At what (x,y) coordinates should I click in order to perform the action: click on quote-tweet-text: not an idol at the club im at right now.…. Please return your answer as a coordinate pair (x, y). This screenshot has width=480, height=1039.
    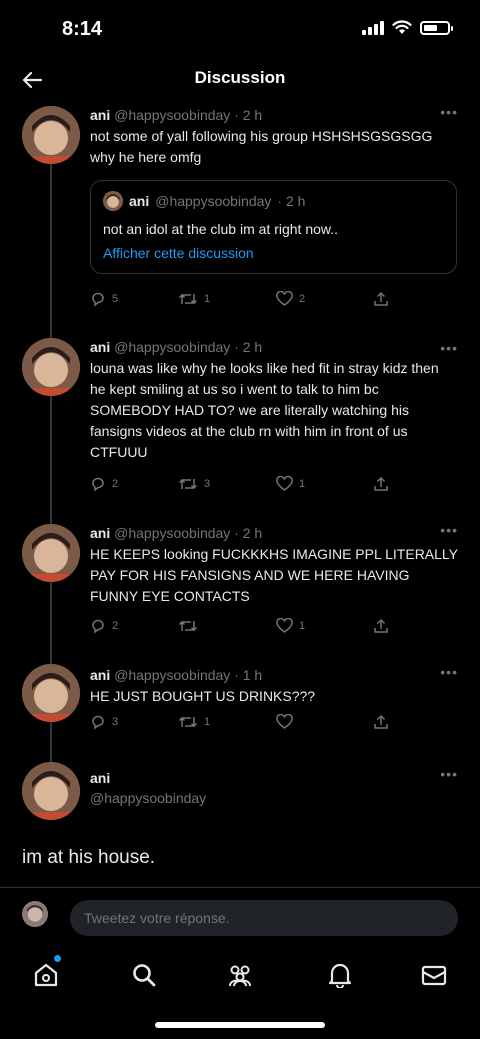
    Looking at the image, I should click on (221, 229).